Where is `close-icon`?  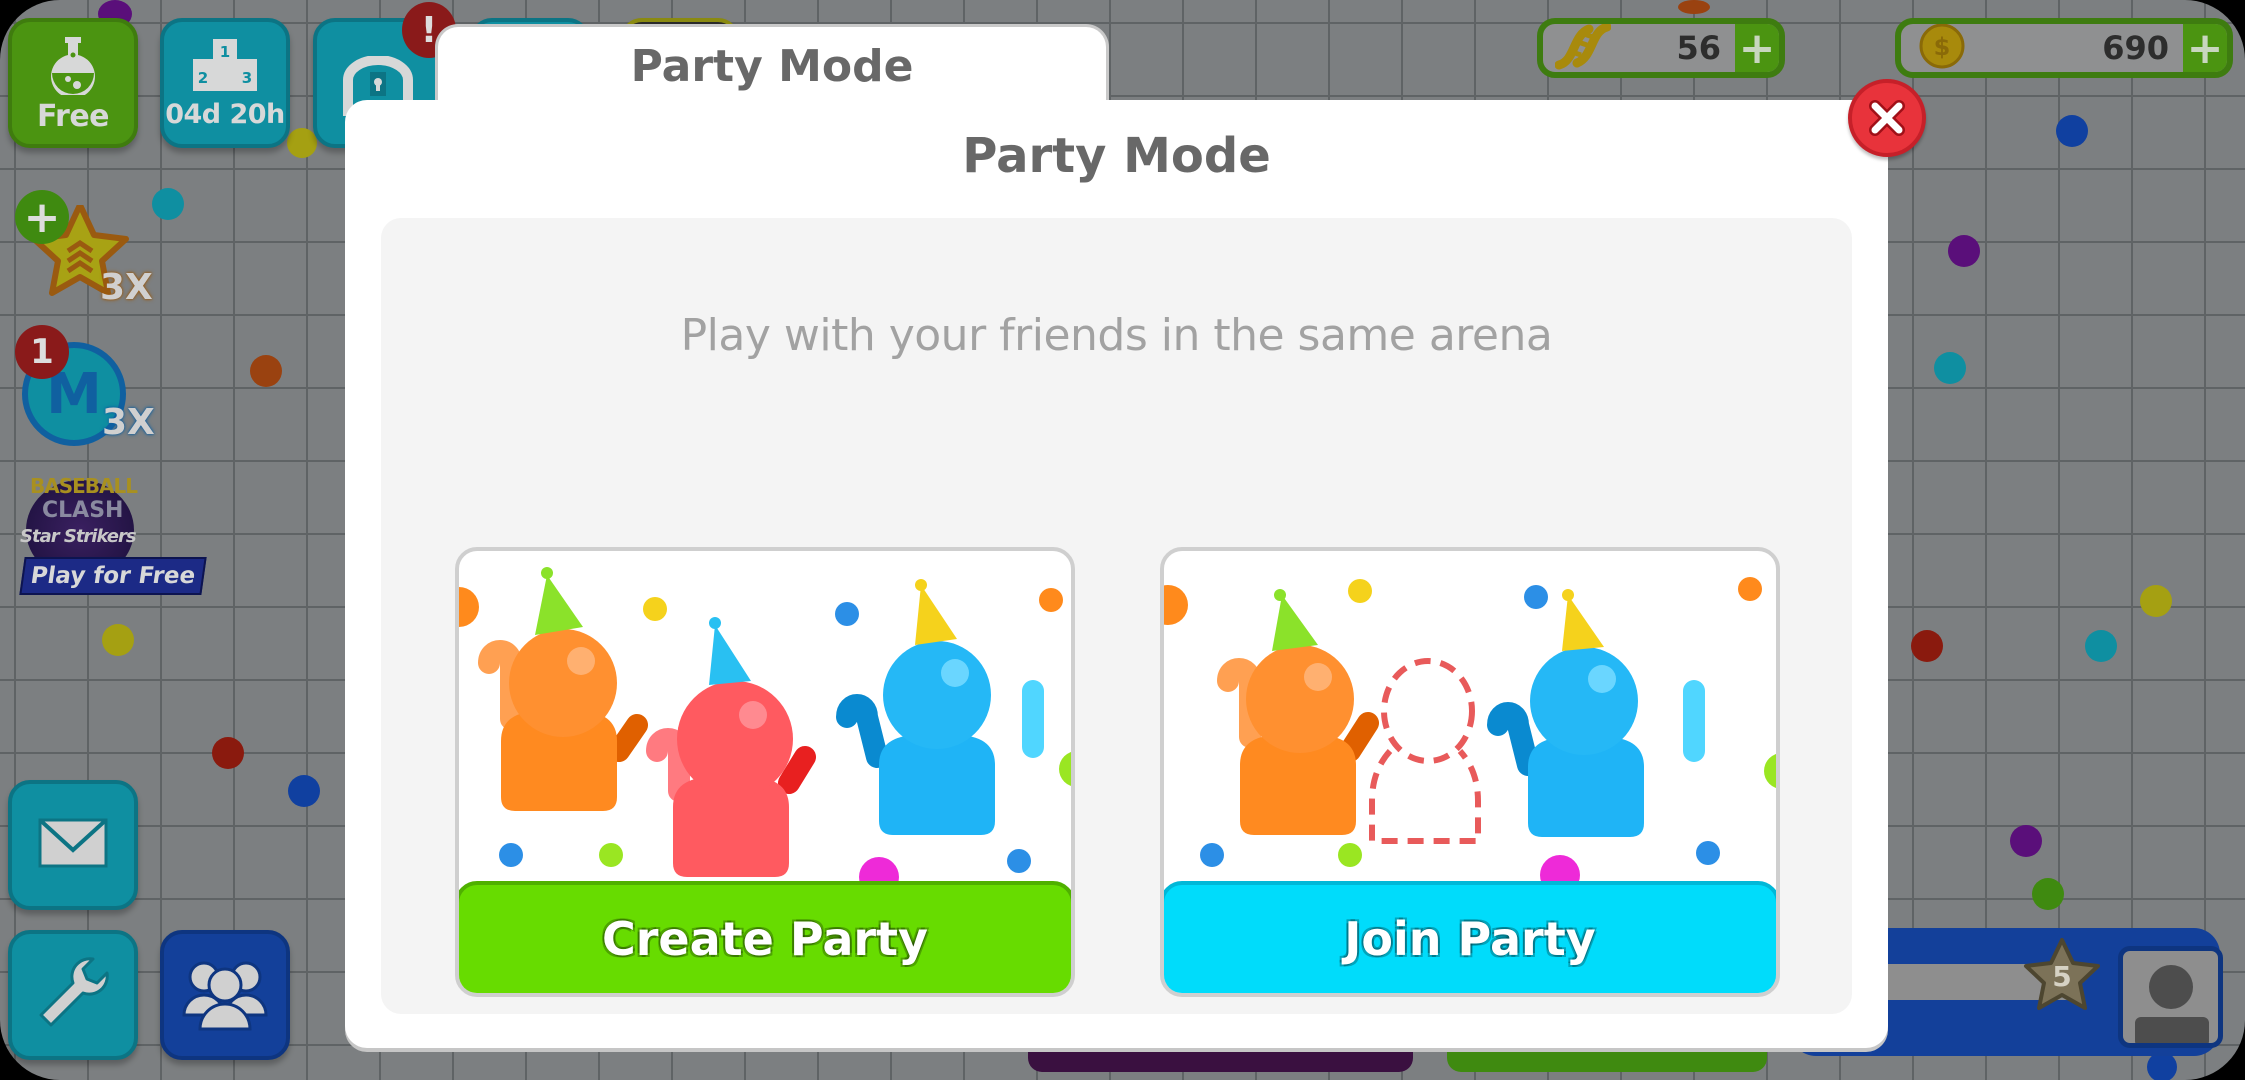 close-icon is located at coordinates (1887, 118).